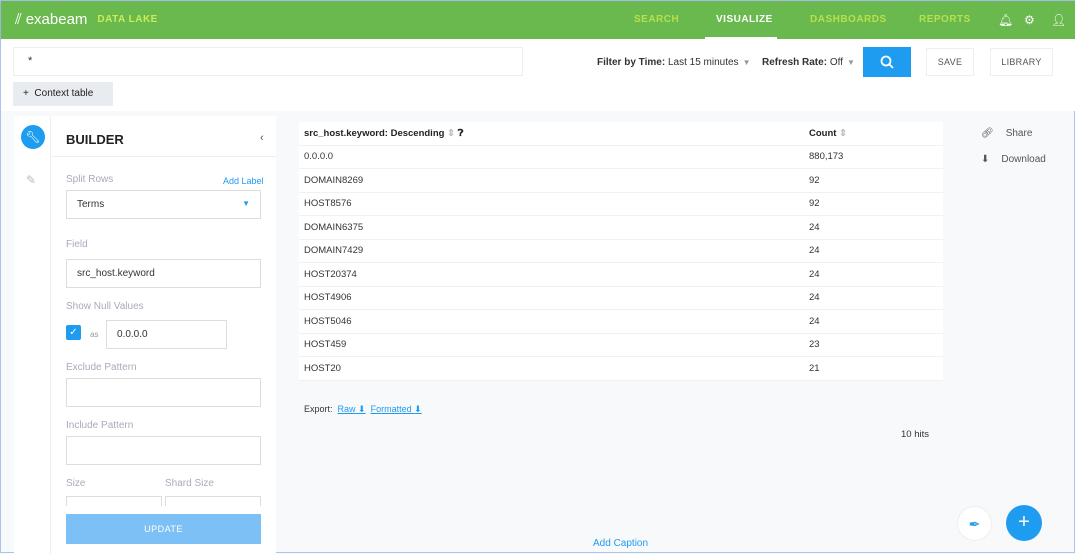 The width and height of the screenshot is (1075, 554). Describe the element at coordinates (1013, 159) in the screenshot. I see `download-action: ⬇ Download` at that location.